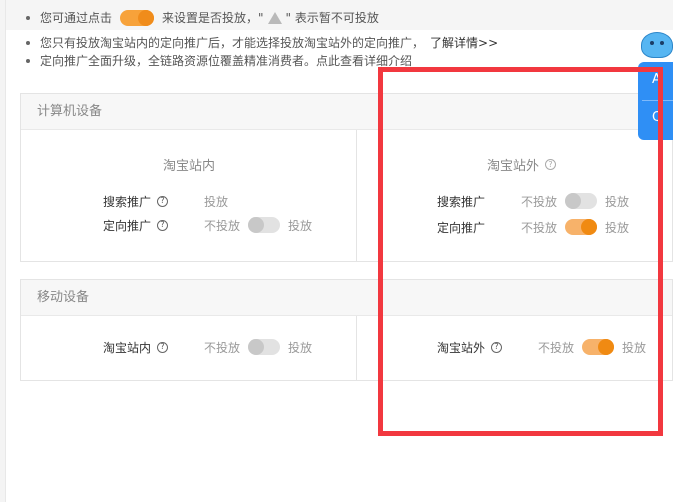 This screenshot has height=502, width=673. I want to click on notice-upgrade: 定向推广全面升级，全链路资源位覆盖精准消费者。点此查看详细介绍, so click(219, 60).